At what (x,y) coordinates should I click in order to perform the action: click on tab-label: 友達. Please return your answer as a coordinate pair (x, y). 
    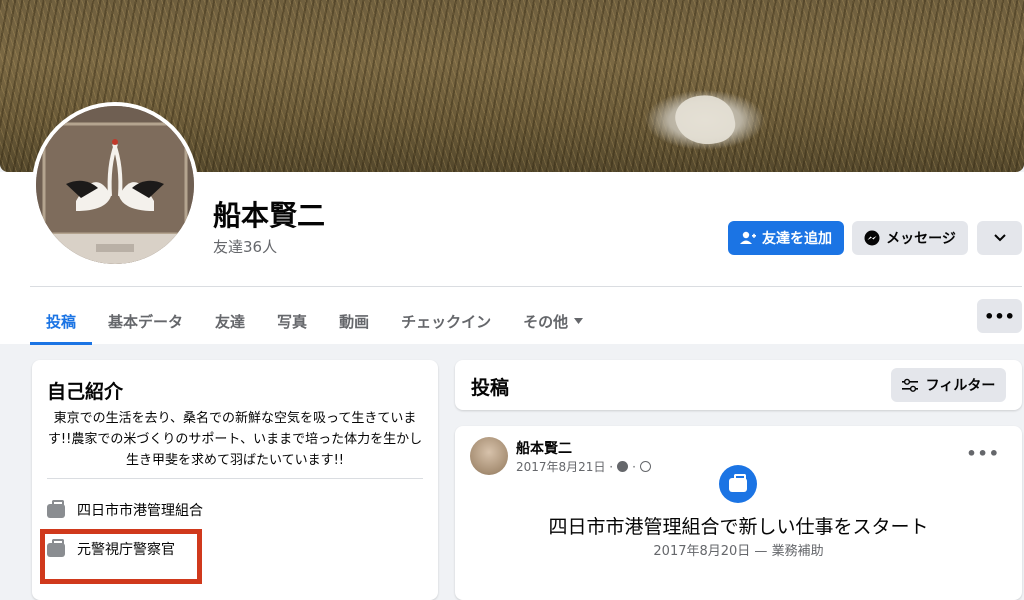
    Looking at the image, I should click on (230, 321).